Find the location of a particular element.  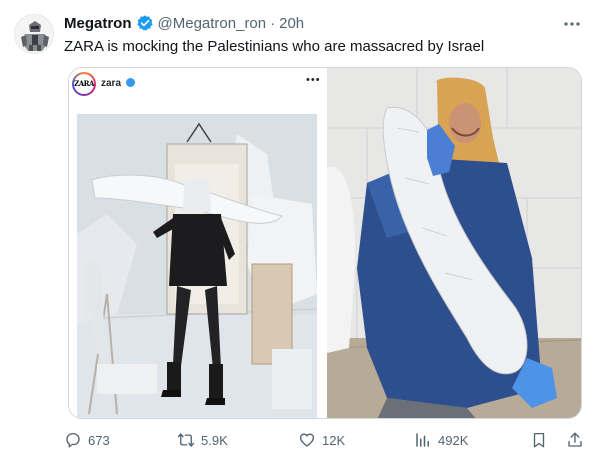

bookmark-button is located at coordinates (539, 440).